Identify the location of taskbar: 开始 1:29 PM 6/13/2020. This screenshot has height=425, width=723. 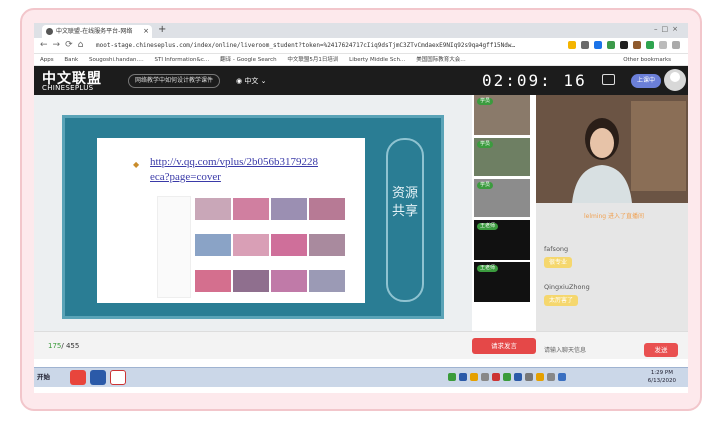
(361, 377).